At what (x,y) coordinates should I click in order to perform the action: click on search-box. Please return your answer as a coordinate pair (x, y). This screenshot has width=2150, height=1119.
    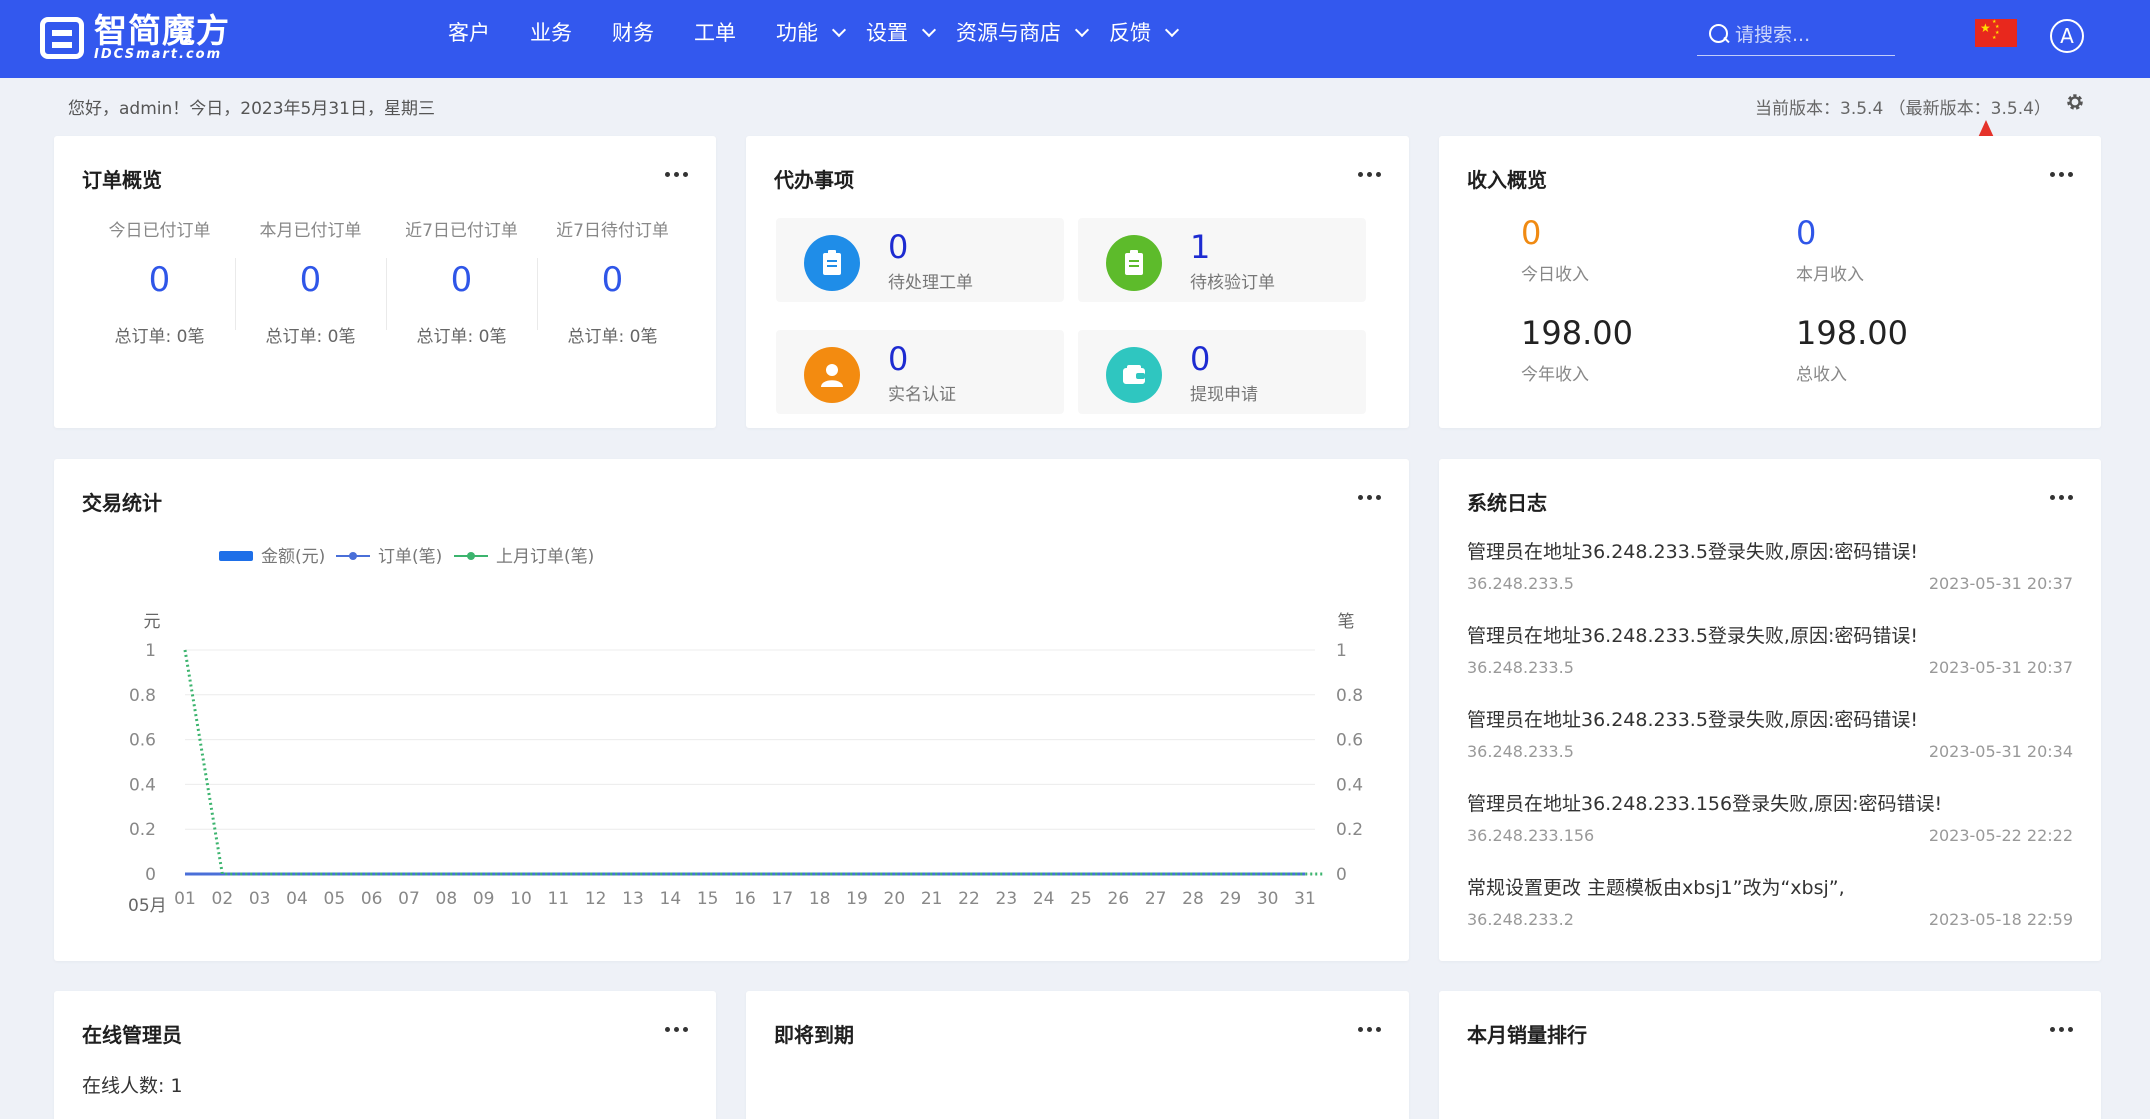
    Looking at the image, I should click on (1796, 35).